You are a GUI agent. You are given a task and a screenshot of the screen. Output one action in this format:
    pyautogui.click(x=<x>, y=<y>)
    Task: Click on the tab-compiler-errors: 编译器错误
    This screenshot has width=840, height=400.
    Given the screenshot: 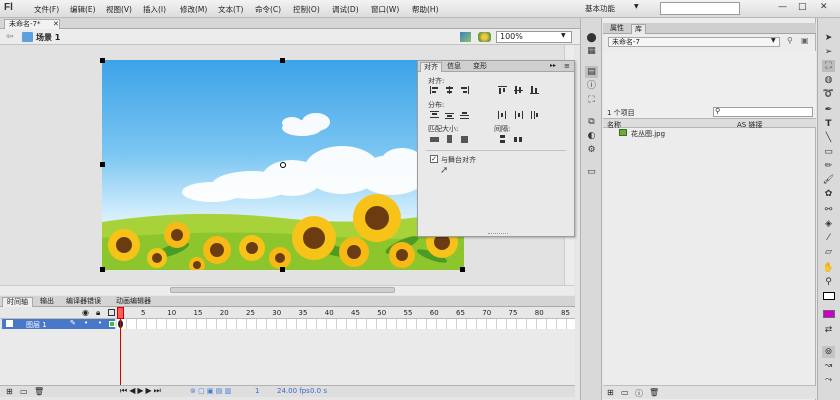 What is the action you would take?
    pyautogui.click(x=83, y=302)
    